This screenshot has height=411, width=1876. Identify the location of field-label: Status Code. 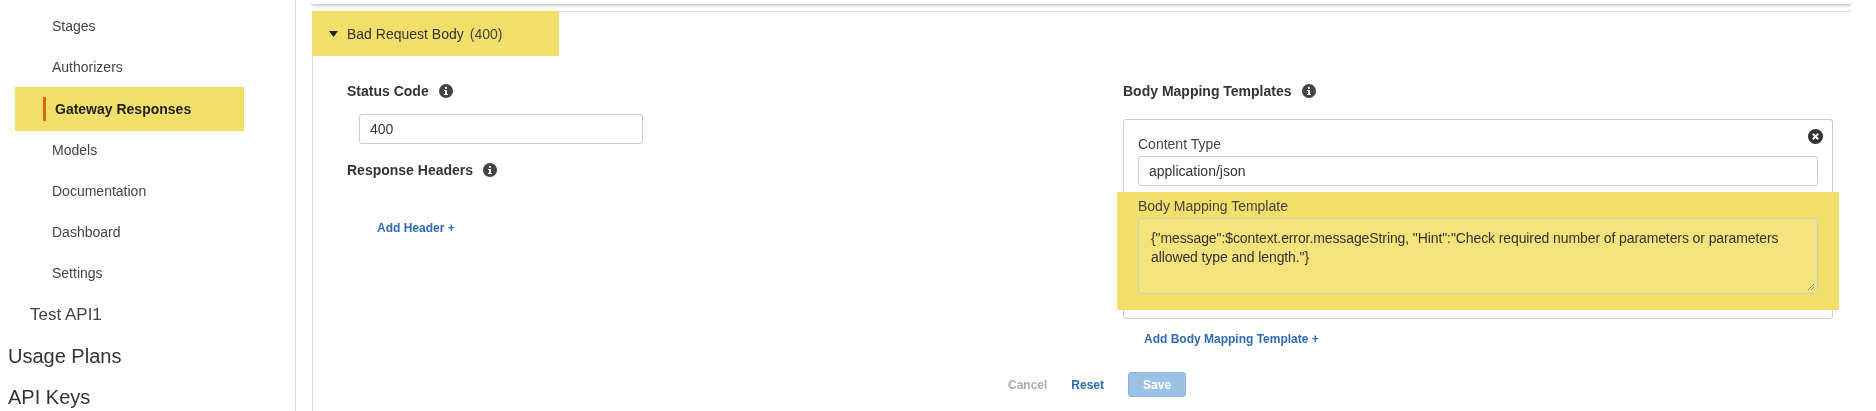
(388, 91).